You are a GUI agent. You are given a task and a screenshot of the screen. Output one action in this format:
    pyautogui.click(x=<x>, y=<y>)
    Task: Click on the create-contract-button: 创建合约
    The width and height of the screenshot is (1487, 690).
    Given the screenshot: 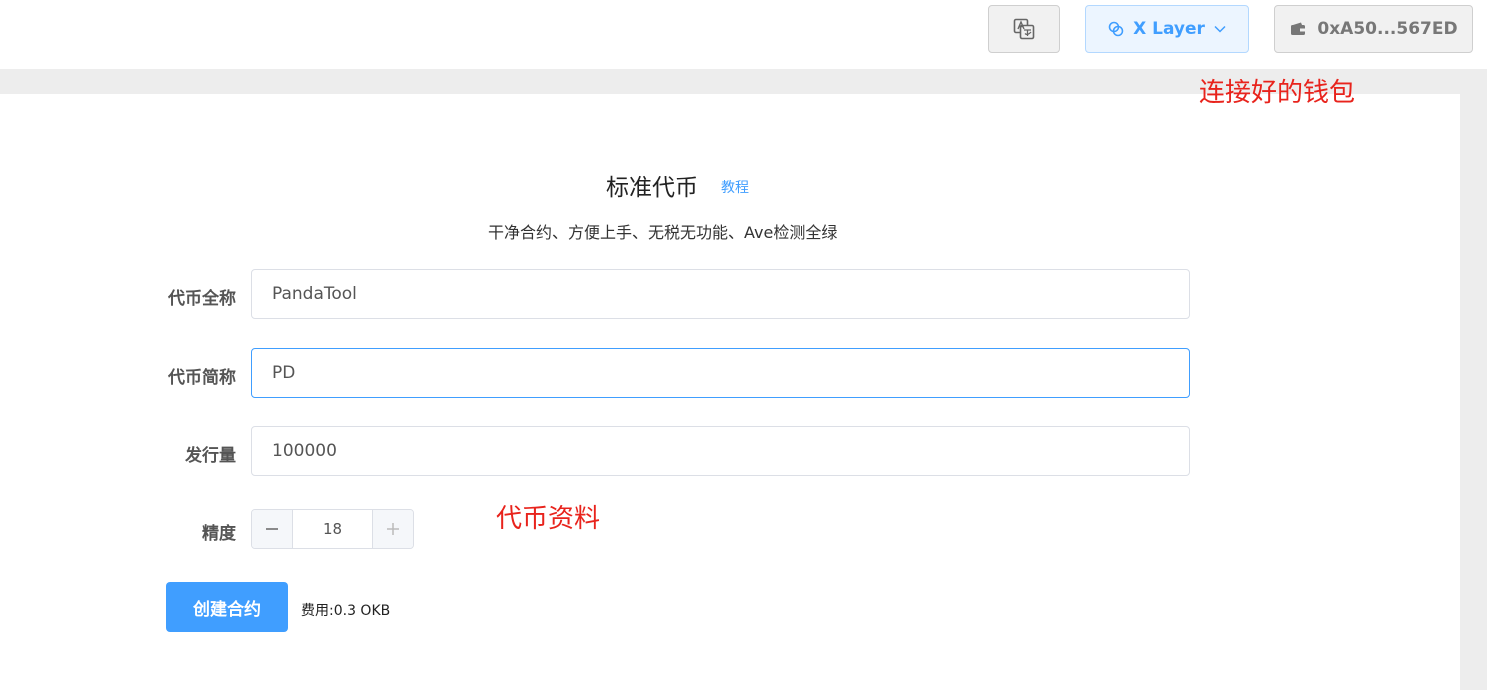 What is the action you would take?
    pyautogui.click(x=227, y=607)
    